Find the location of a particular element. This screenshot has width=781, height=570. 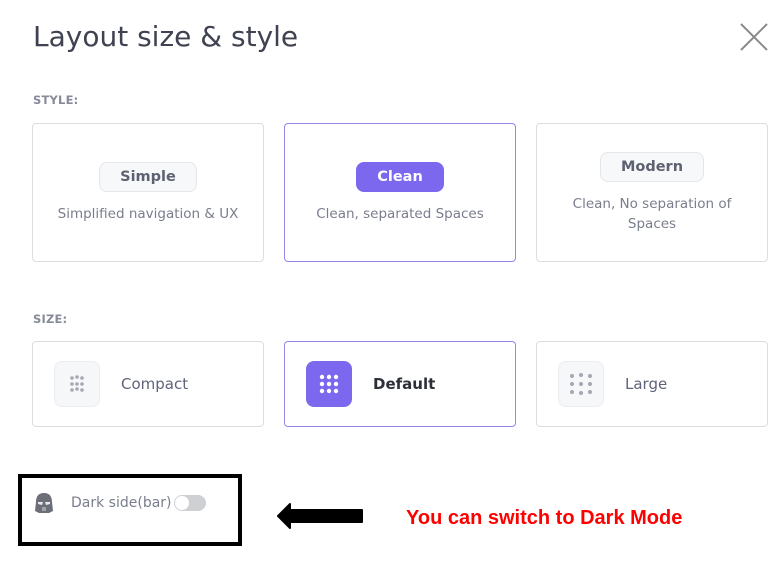

close-button is located at coordinates (754, 37).